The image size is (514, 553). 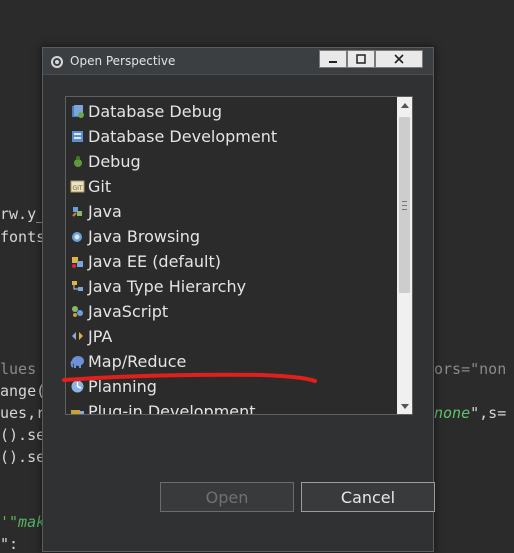 I want to click on list-item: JPA, so click(x=91, y=336).